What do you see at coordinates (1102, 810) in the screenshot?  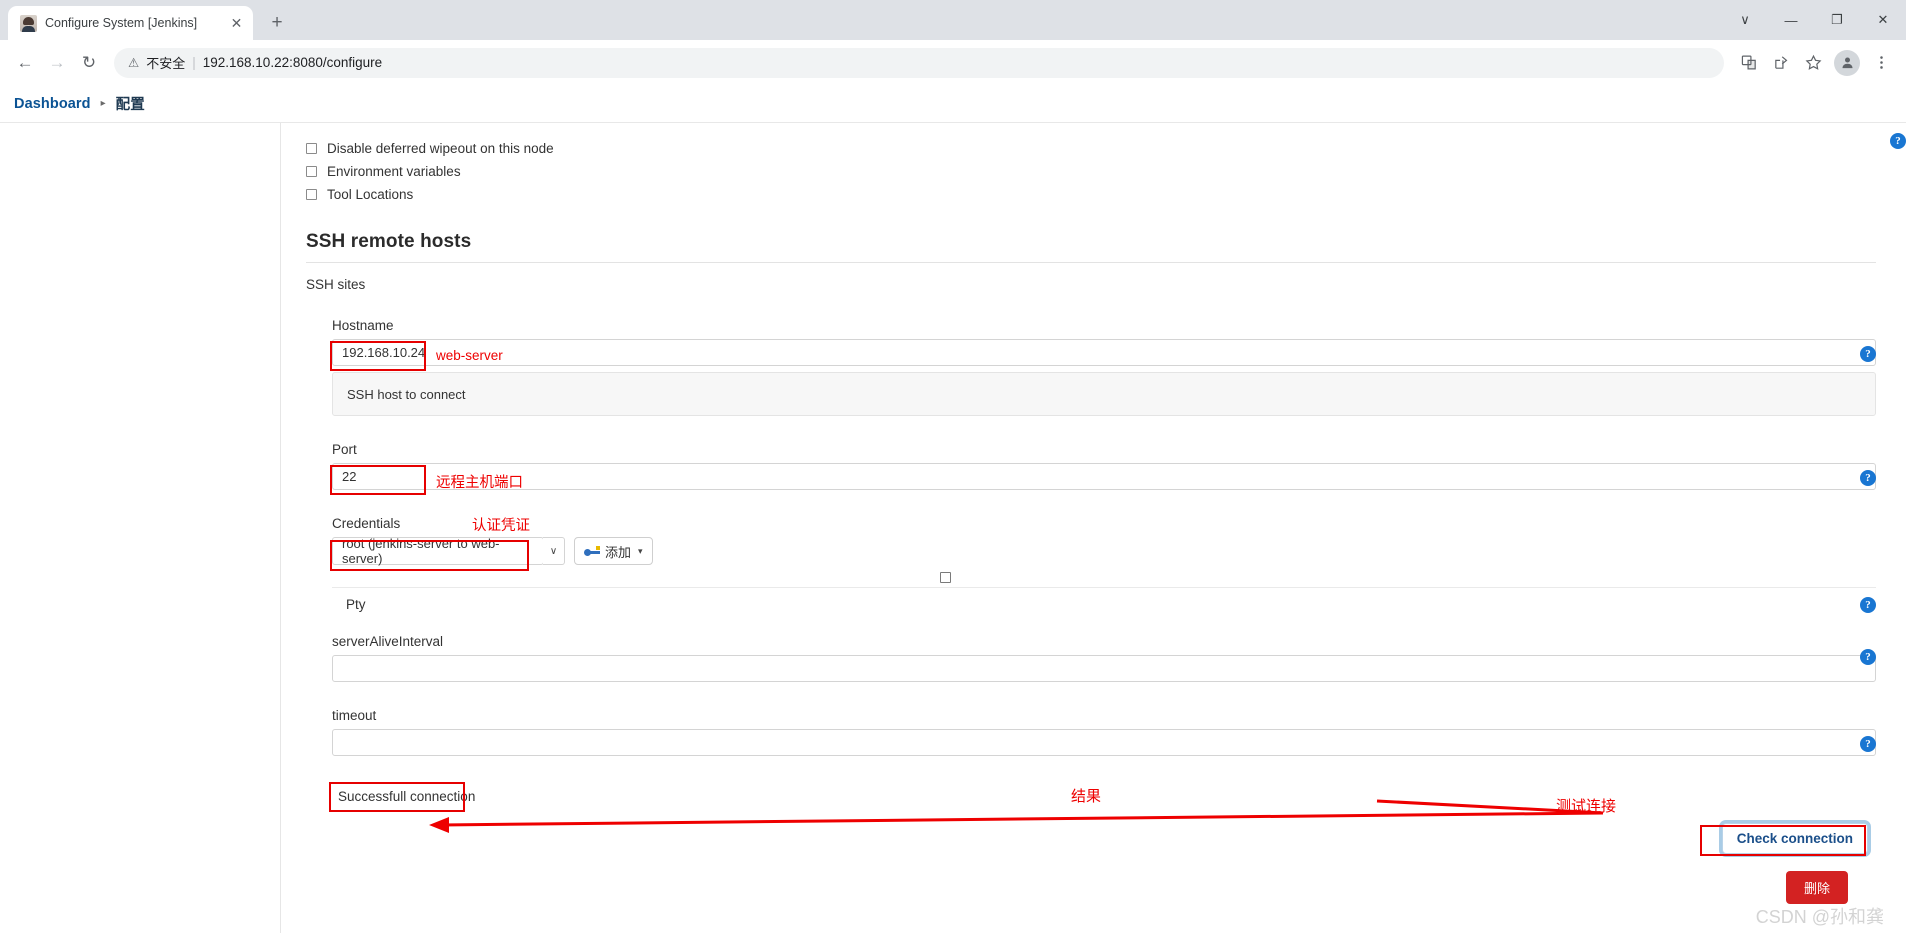 I see `connection-result-row: Successfull connection` at bounding box center [1102, 810].